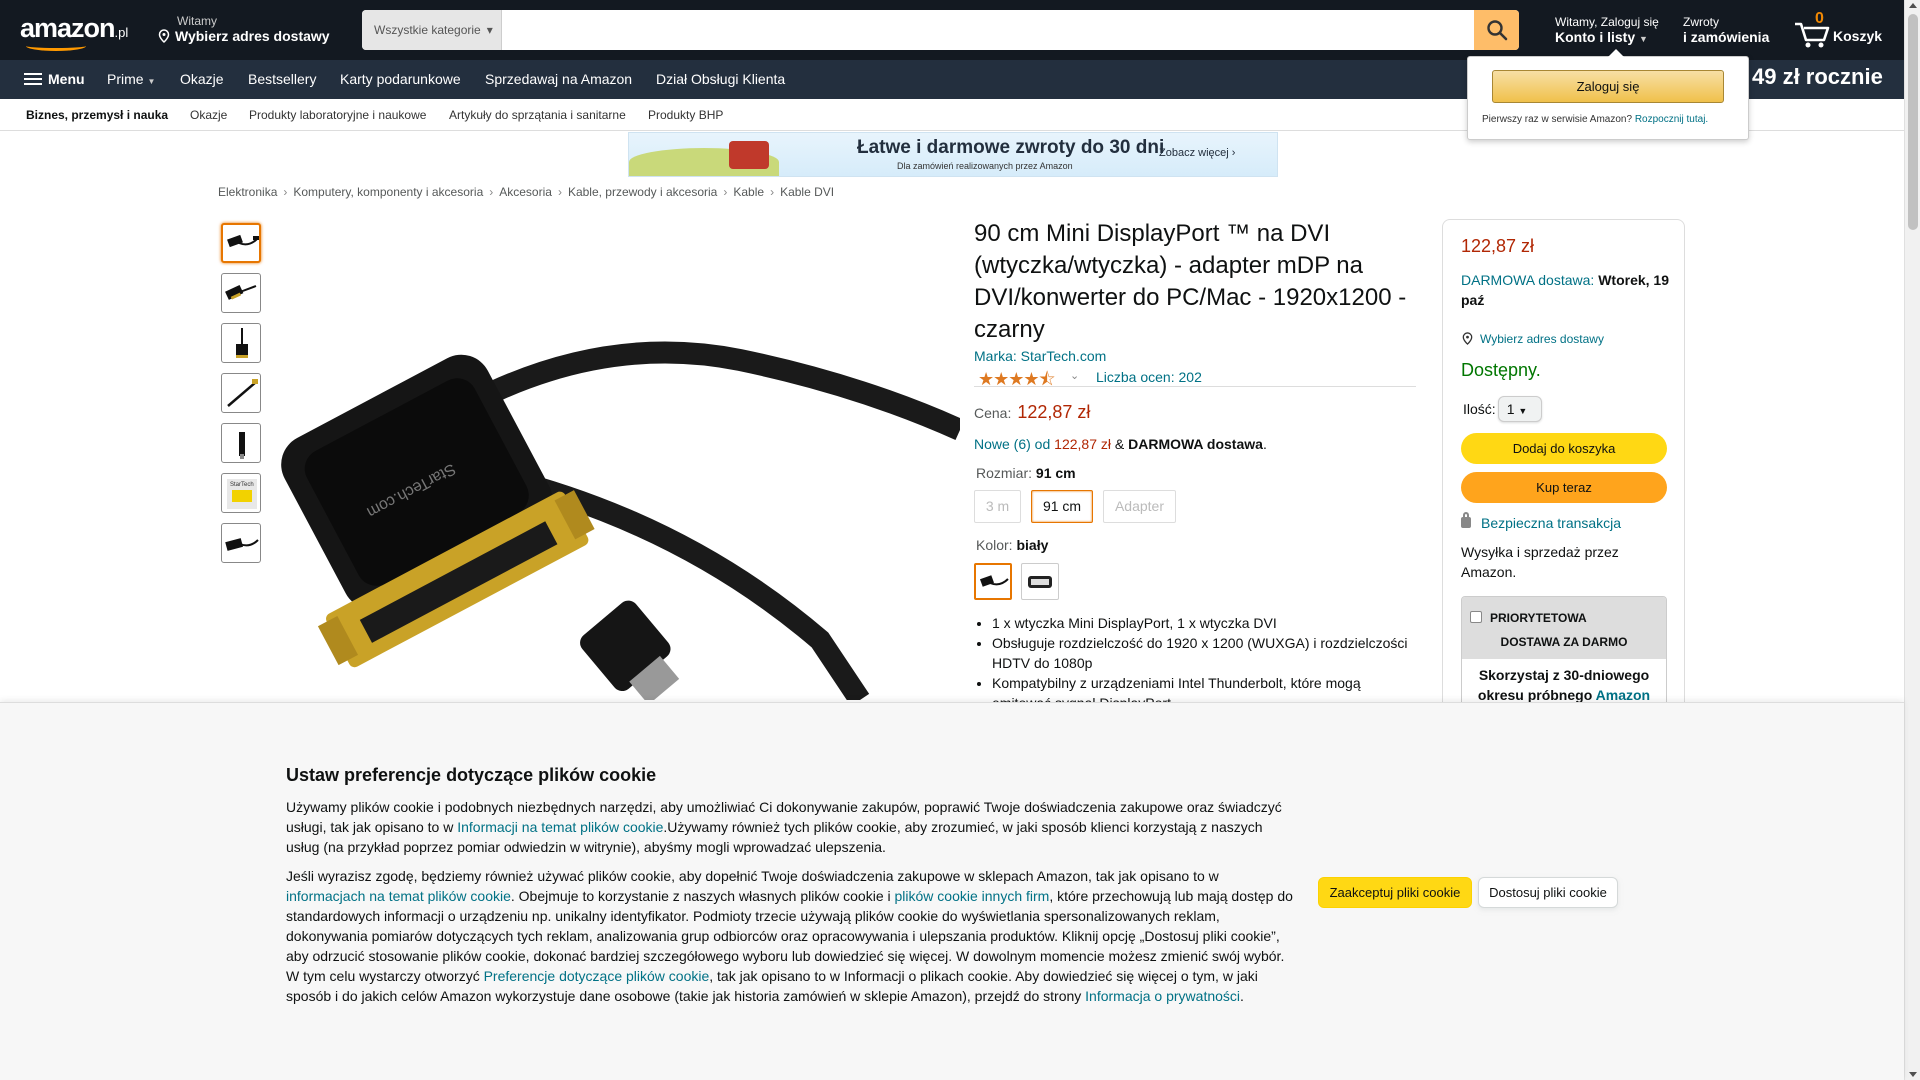  What do you see at coordinates (720, 79) in the screenshot?
I see `nav-customer-service: Dział Obsługi Klienta` at bounding box center [720, 79].